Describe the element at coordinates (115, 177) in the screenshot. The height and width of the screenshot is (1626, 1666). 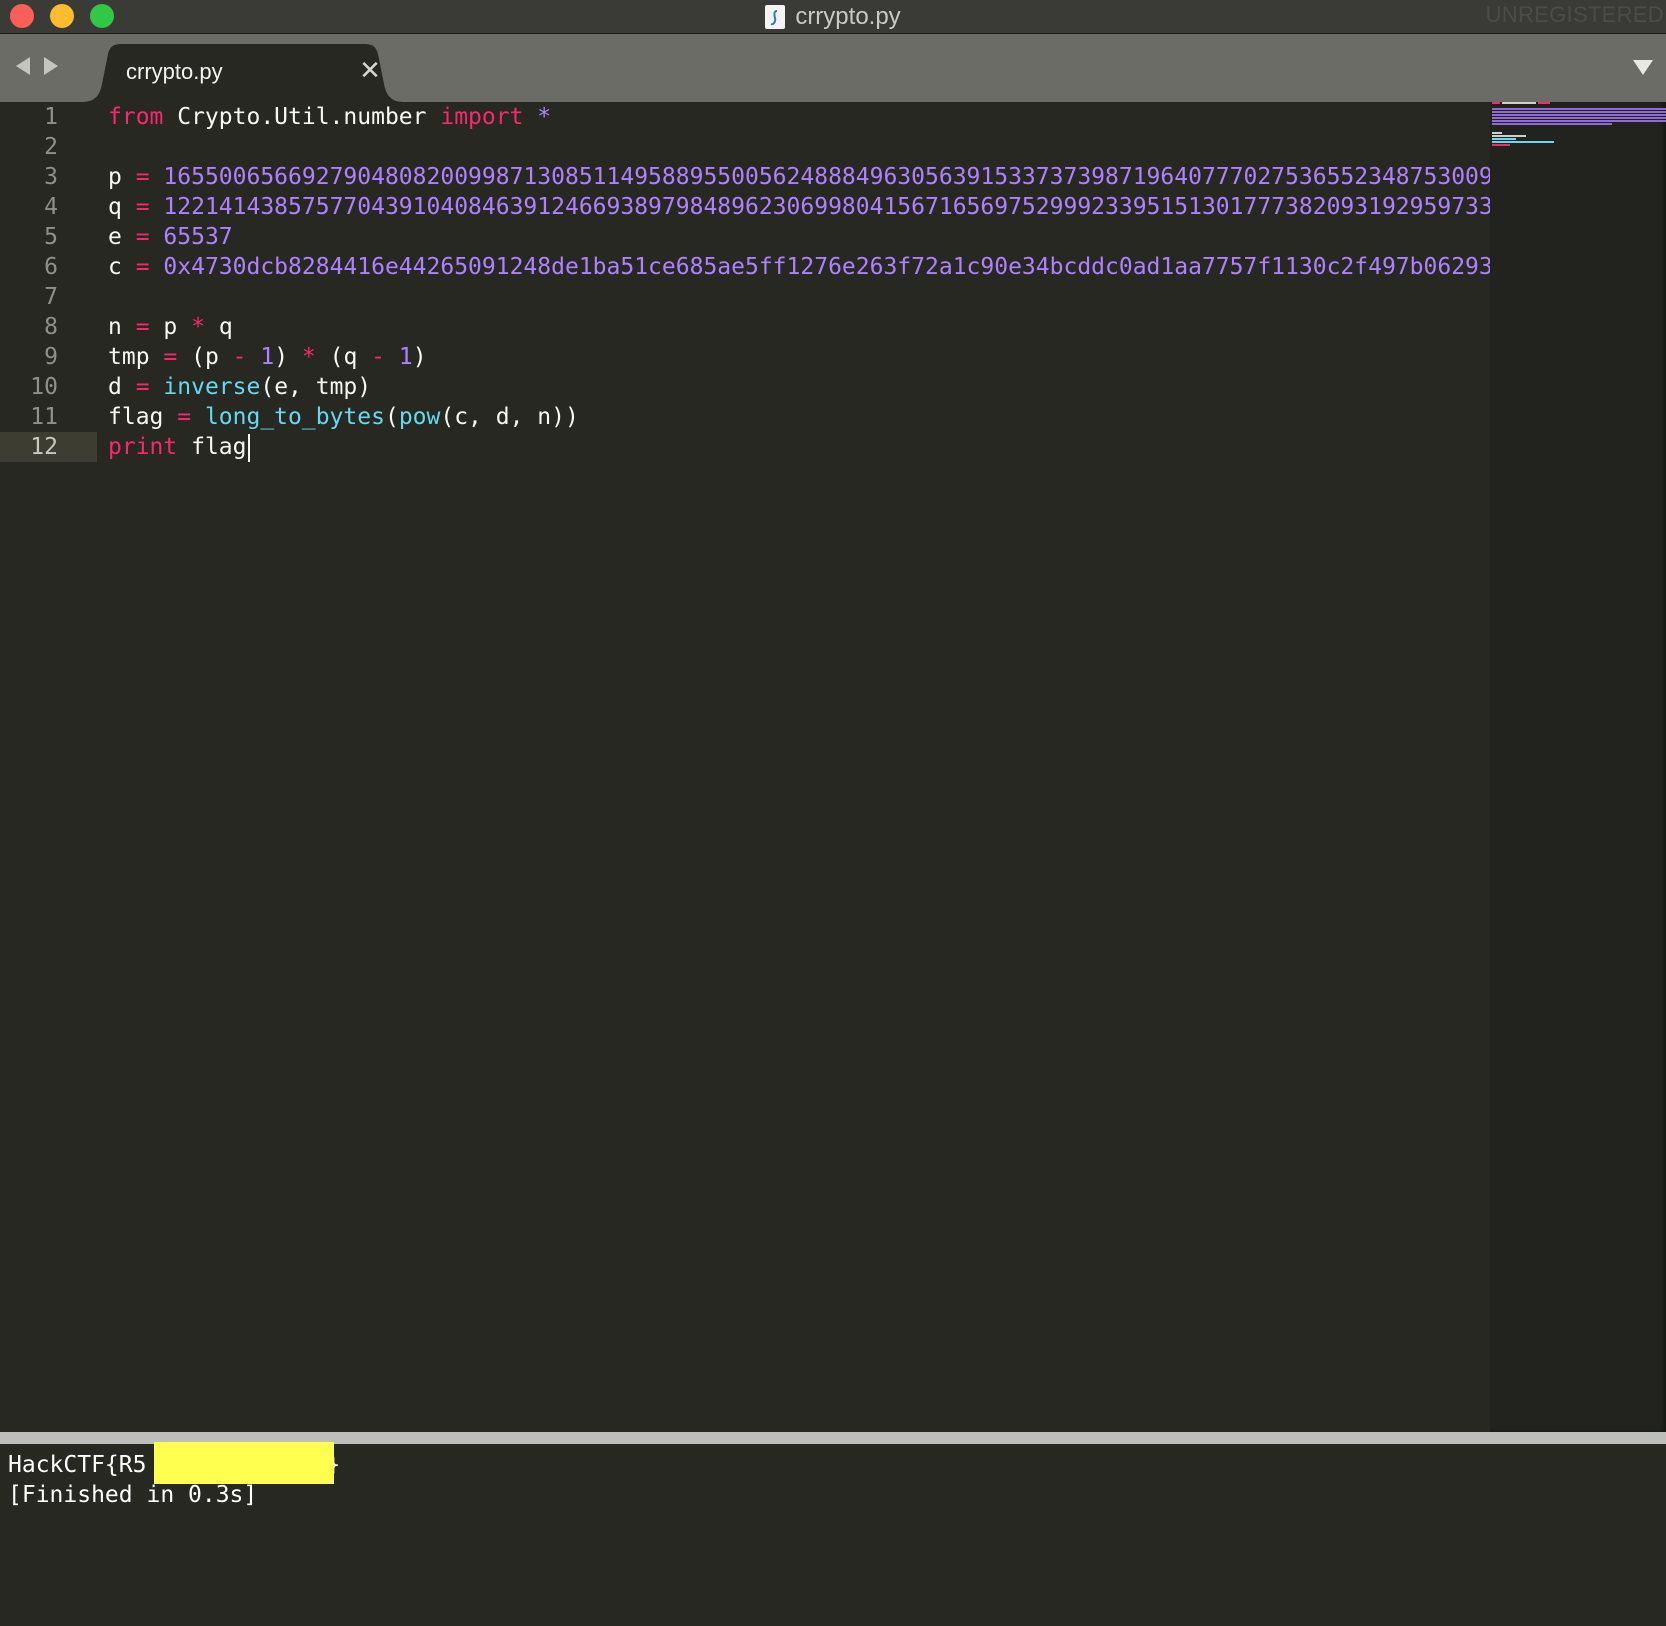
I see `var-p: p` at that location.